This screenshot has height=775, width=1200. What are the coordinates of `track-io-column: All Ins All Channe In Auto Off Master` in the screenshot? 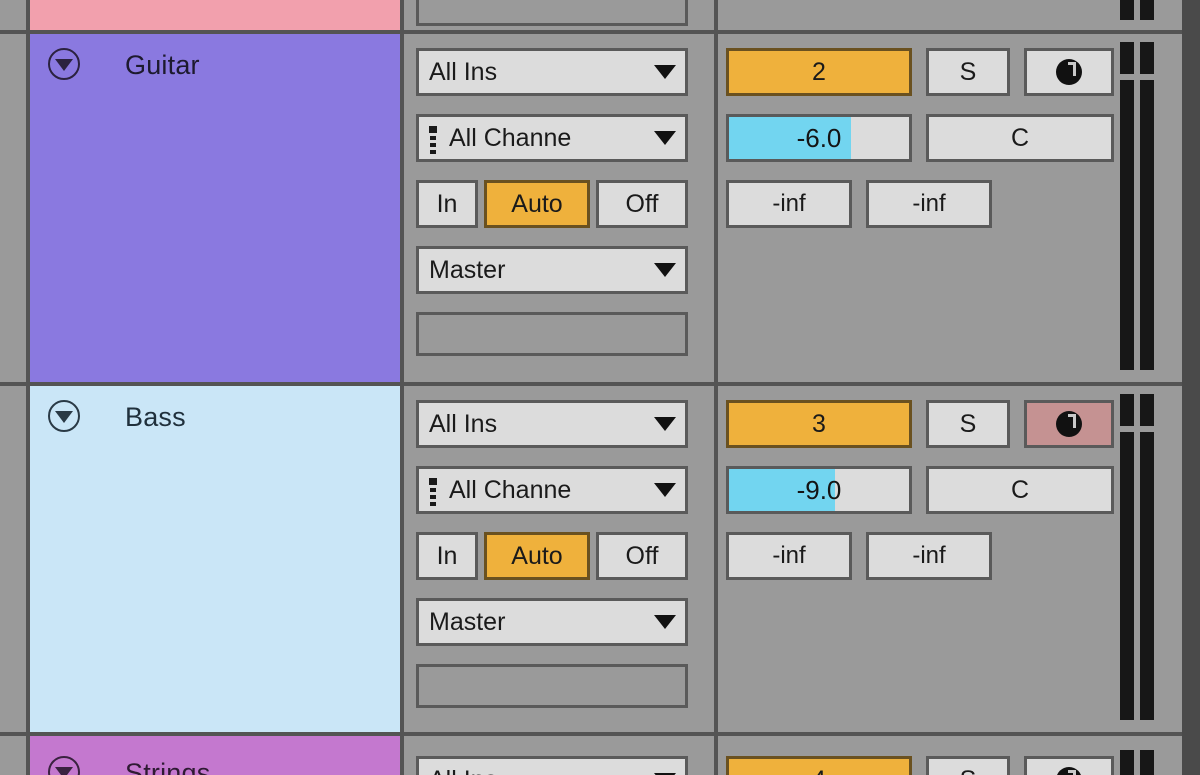 It's located at (561, 208).